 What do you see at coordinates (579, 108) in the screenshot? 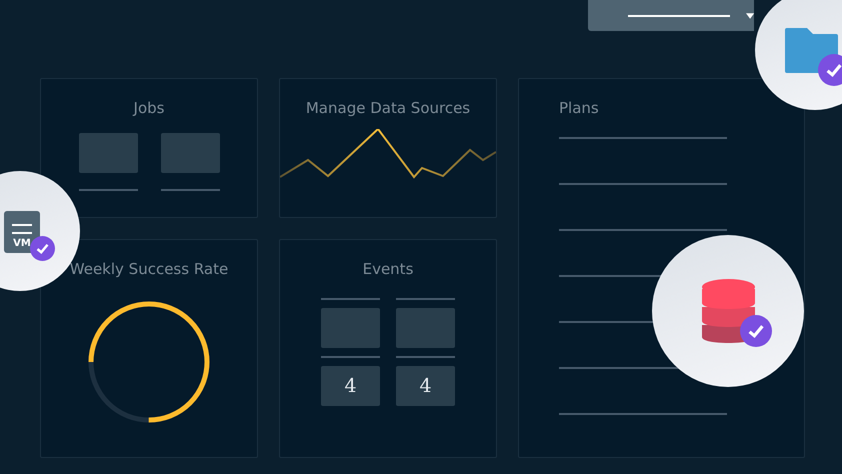
I see `card-title: Plans` at bounding box center [579, 108].